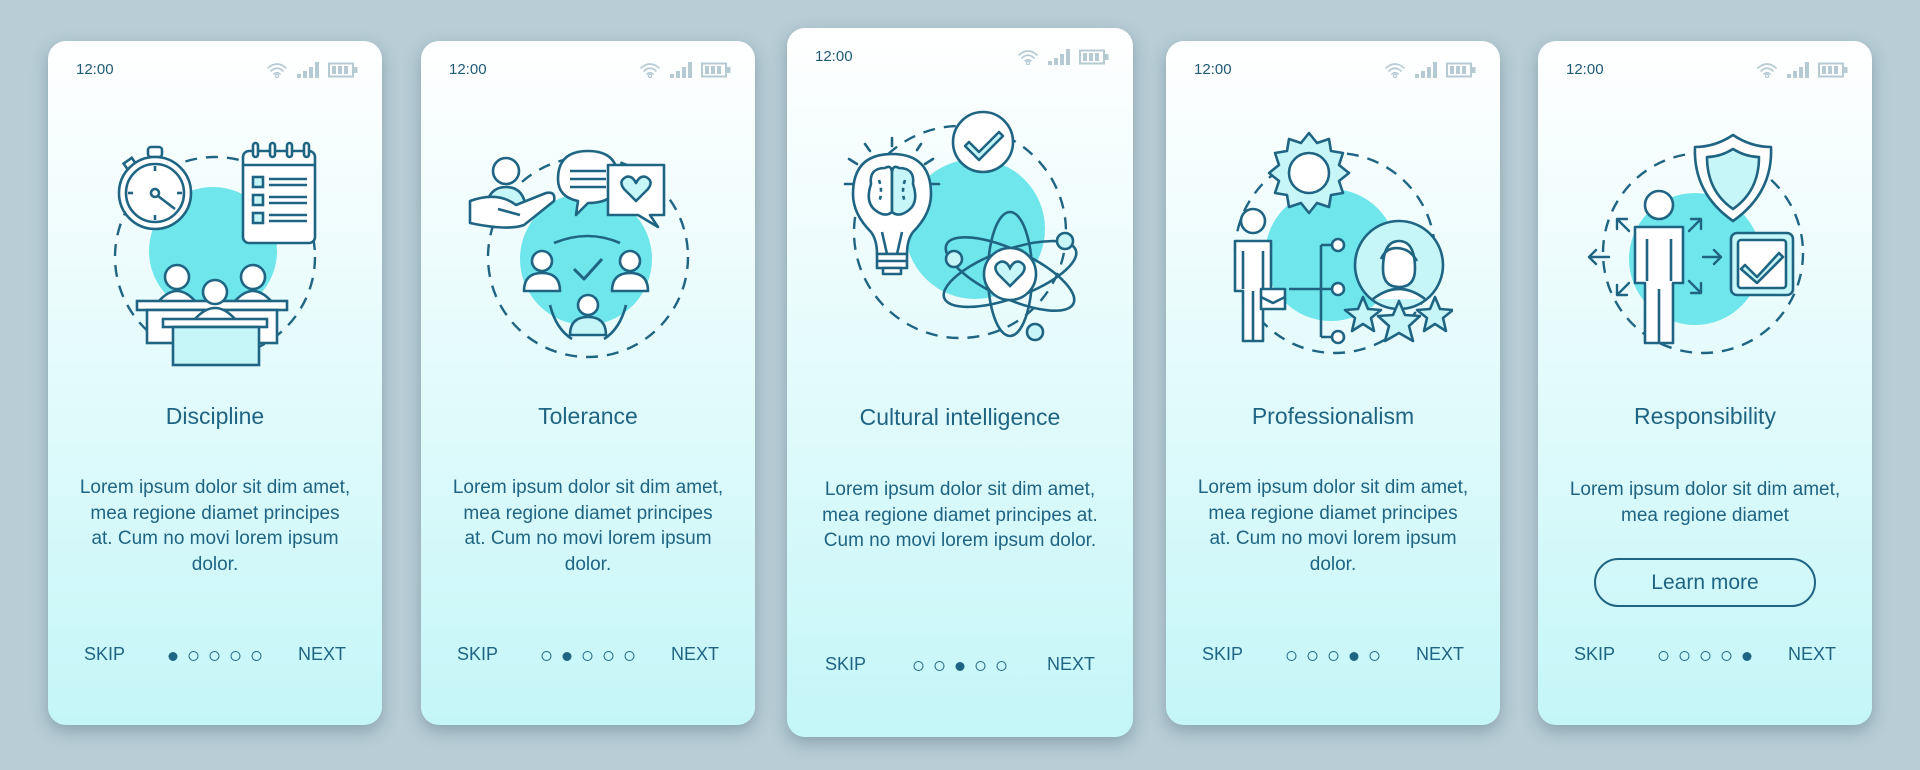 This screenshot has height=770, width=1920. Describe the element at coordinates (1705, 582) in the screenshot. I see `learn-more-button: Learn more` at that location.